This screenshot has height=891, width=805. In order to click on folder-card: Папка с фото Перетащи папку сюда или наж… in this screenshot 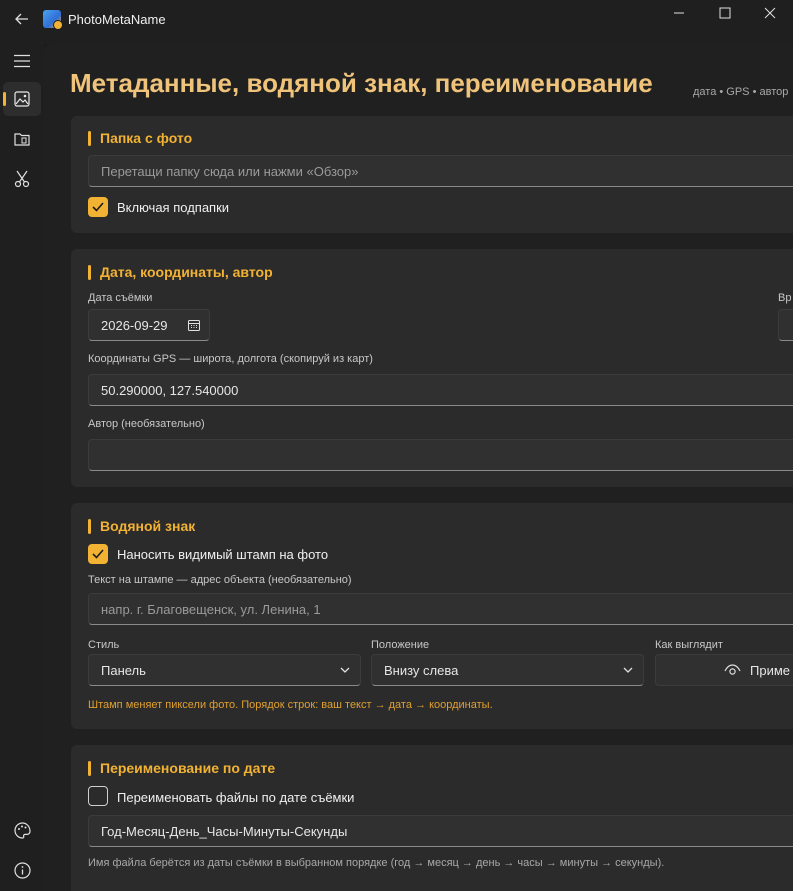, I will do `click(432, 174)`.